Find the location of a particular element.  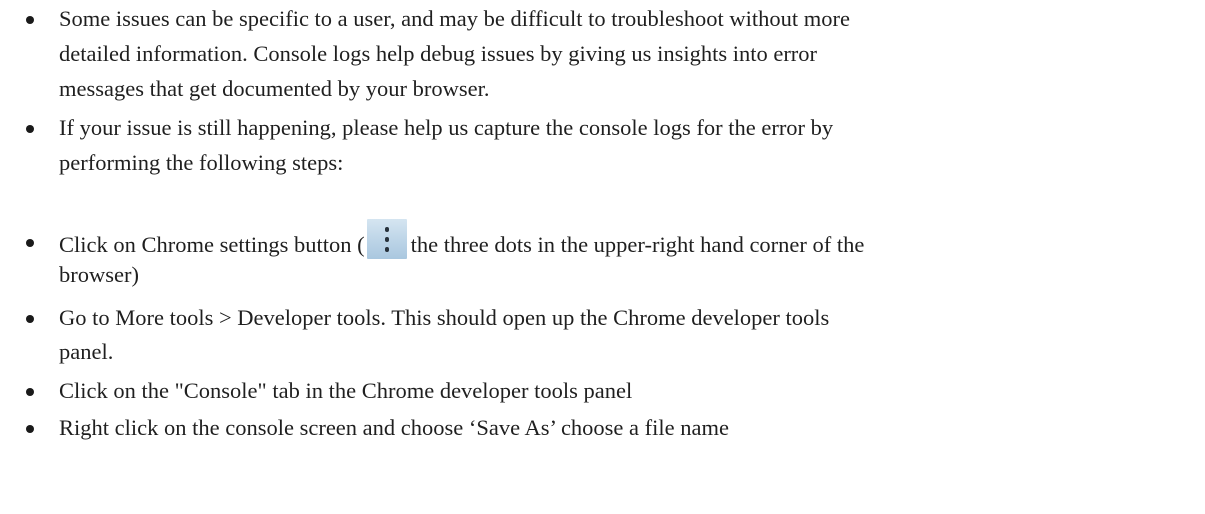

list-item-text: panel. is located at coordinates (86, 351).